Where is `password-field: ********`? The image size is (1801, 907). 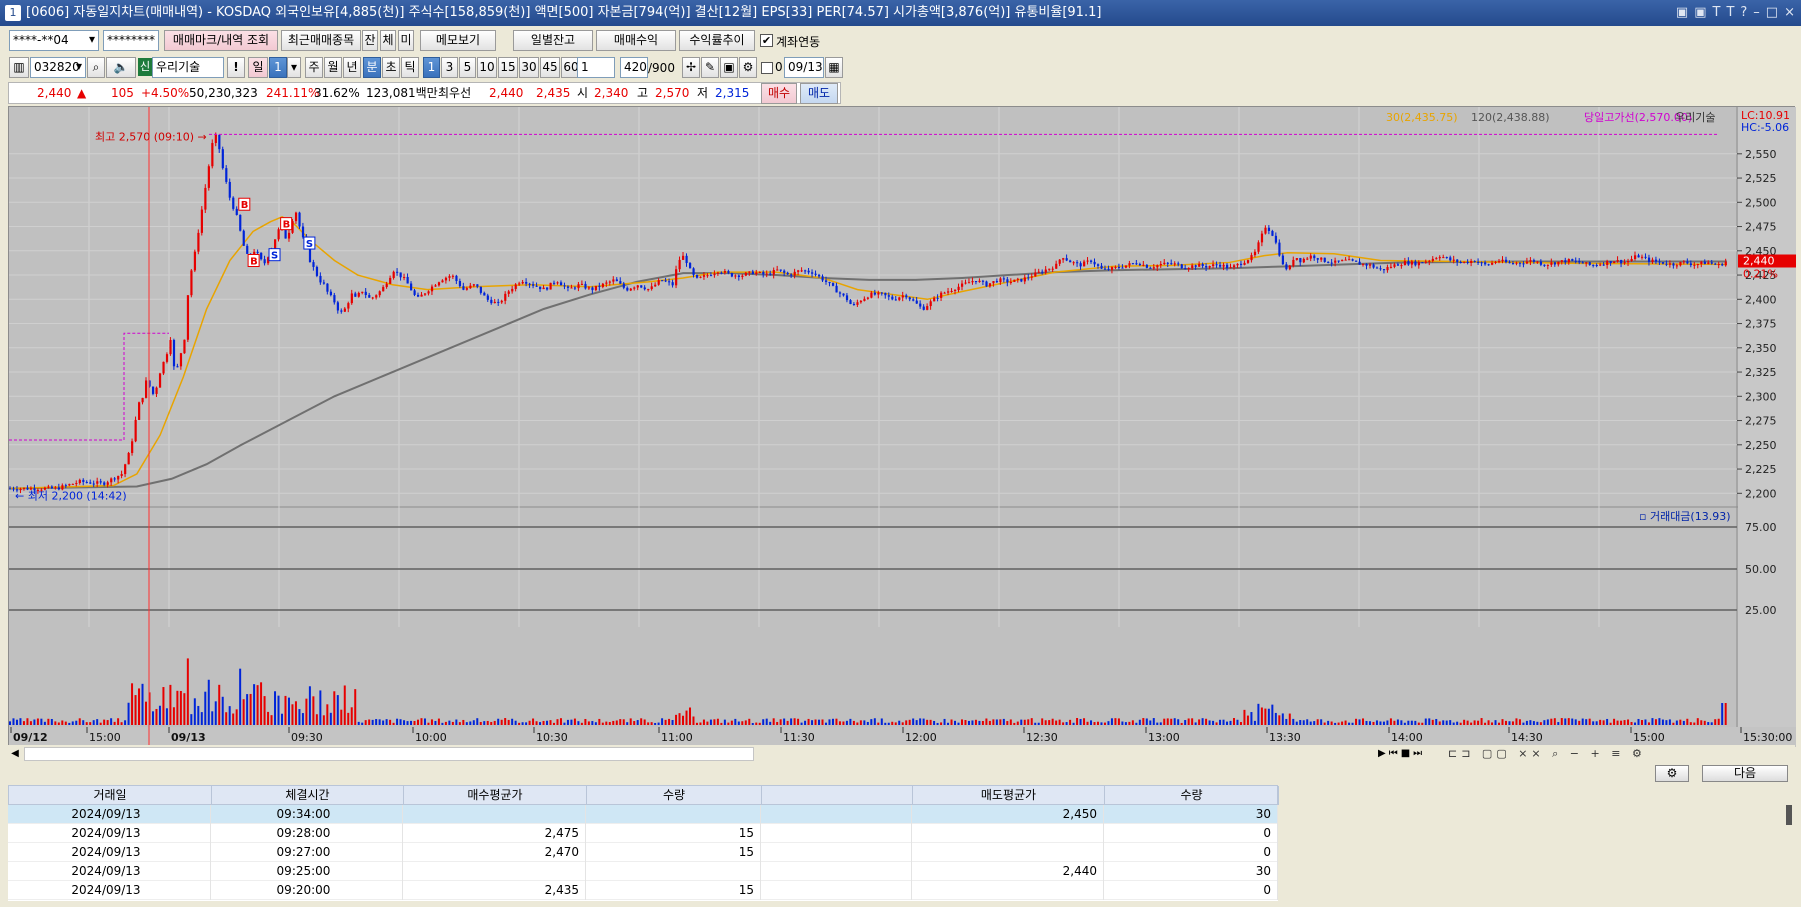
password-field: ******** is located at coordinates (131, 40).